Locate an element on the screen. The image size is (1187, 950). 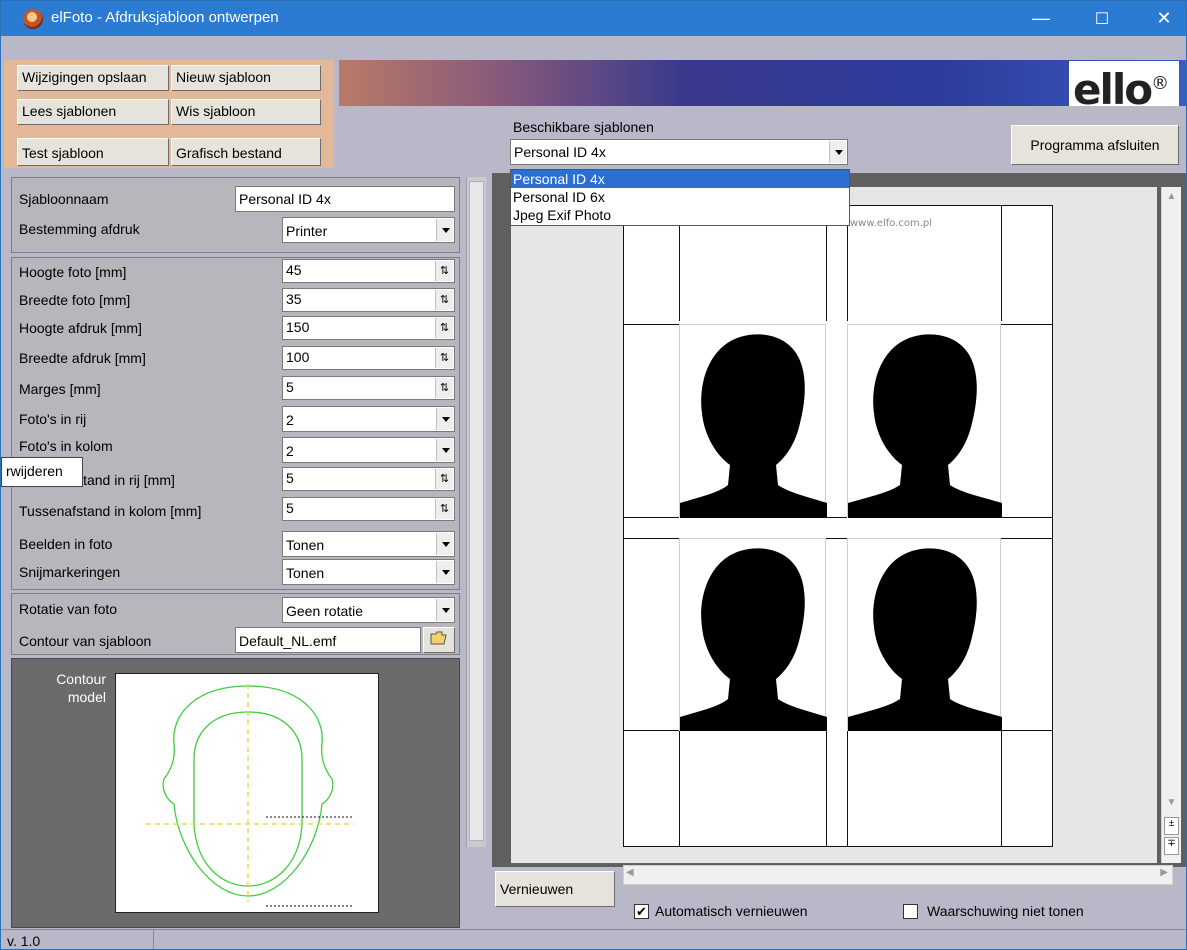
template-name-input: Personal ID 4x is located at coordinates (345, 199).